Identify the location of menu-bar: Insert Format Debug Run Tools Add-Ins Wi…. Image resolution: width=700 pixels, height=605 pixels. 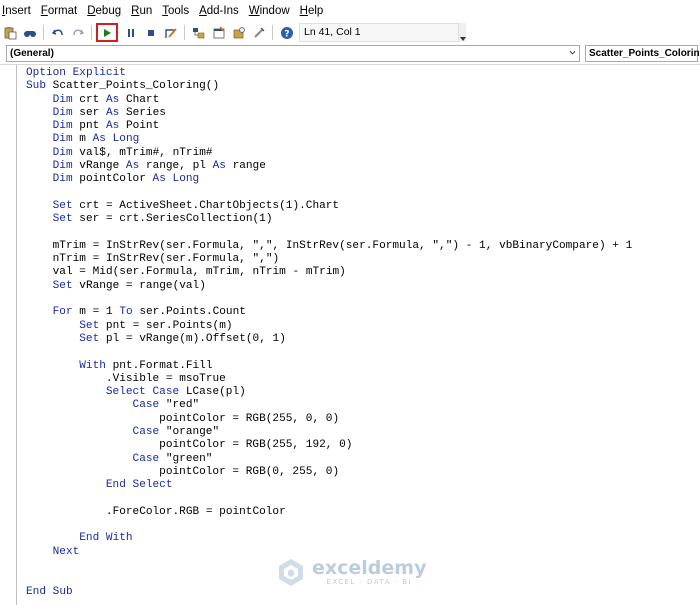
(350, 11).